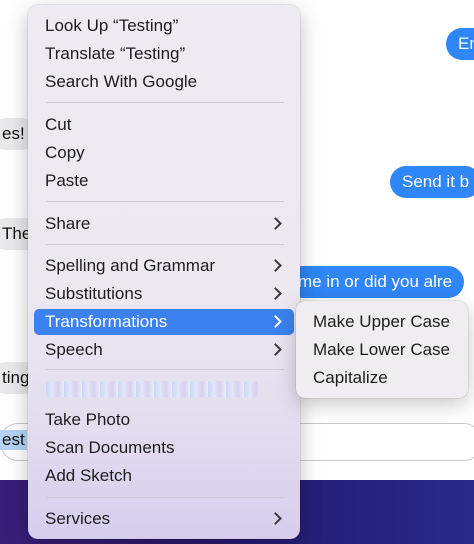 This screenshot has height=544, width=474. What do you see at coordinates (115, 53) in the screenshot?
I see `menu-item-label: Translate “Testing”` at bounding box center [115, 53].